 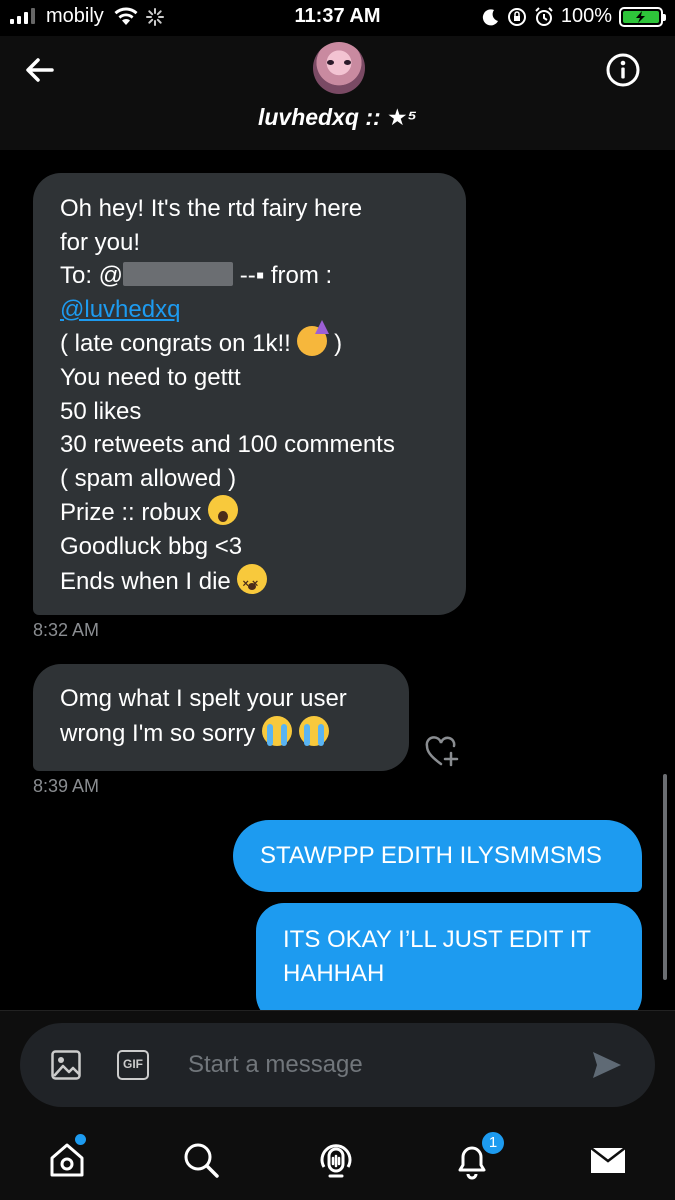 What do you see at coordinates (449, 956) in the screenshot?
I see `sent-message: ITS OKAY I’LL JUST EDIT IT HAHHAH` at bounding box center [449, 956].